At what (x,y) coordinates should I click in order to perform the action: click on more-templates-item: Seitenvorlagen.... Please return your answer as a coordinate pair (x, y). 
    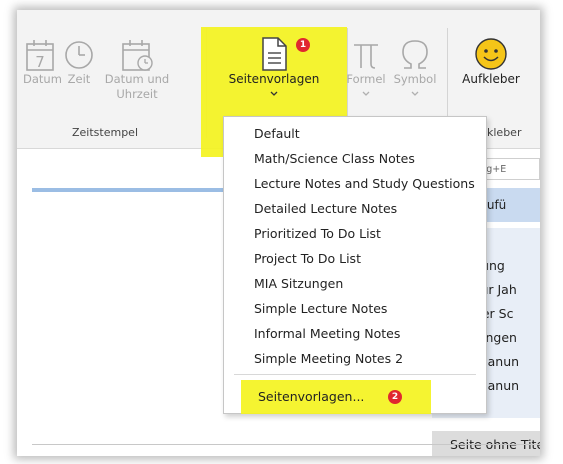
    Looking at the image, I should click on (311, 396).